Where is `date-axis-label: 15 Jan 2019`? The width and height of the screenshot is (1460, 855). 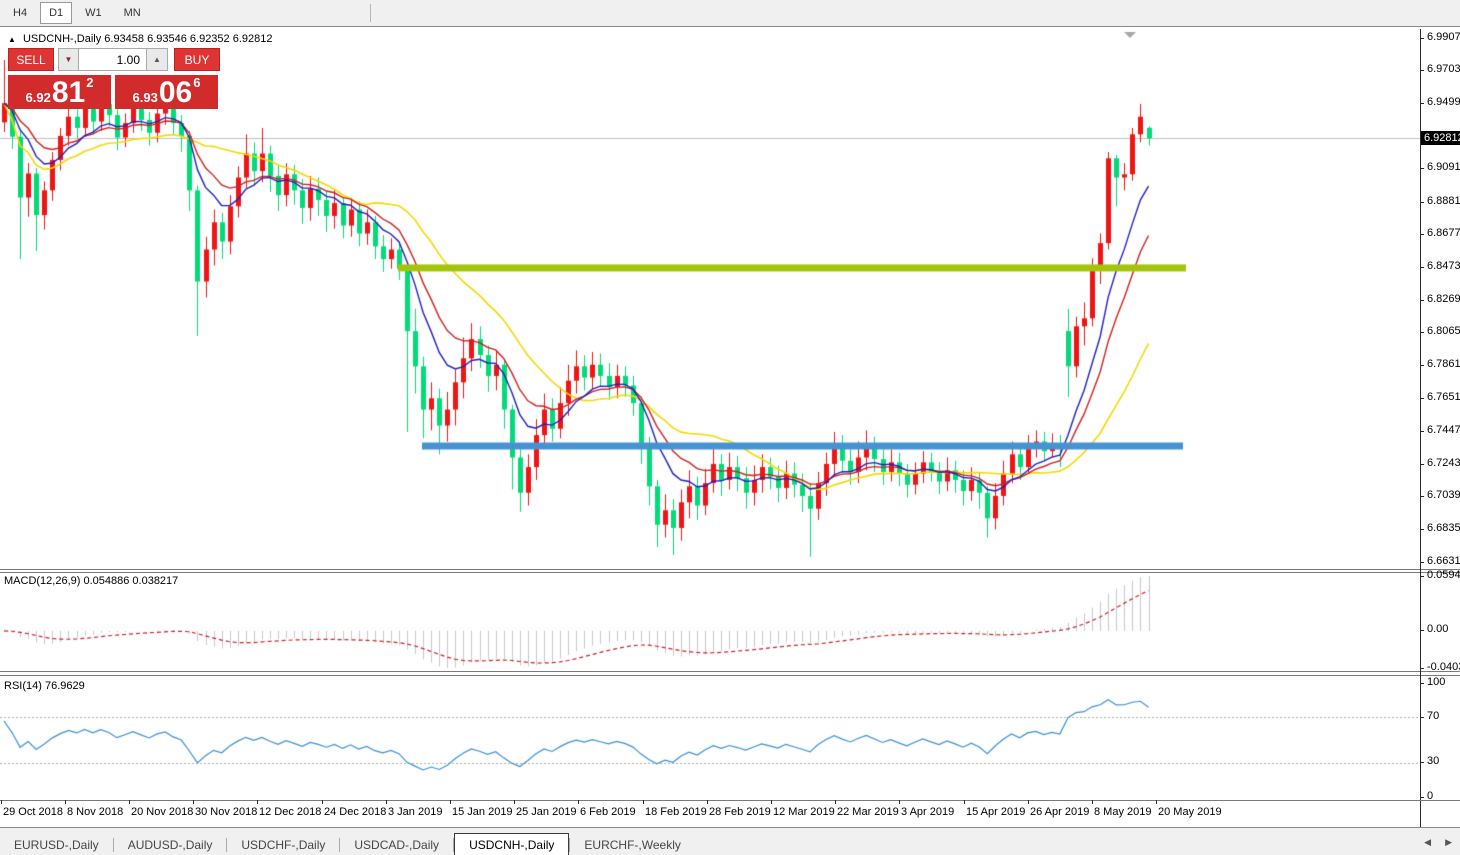
date-axis-label: 15 Jan 2019 is located at coordinates (482, 812).